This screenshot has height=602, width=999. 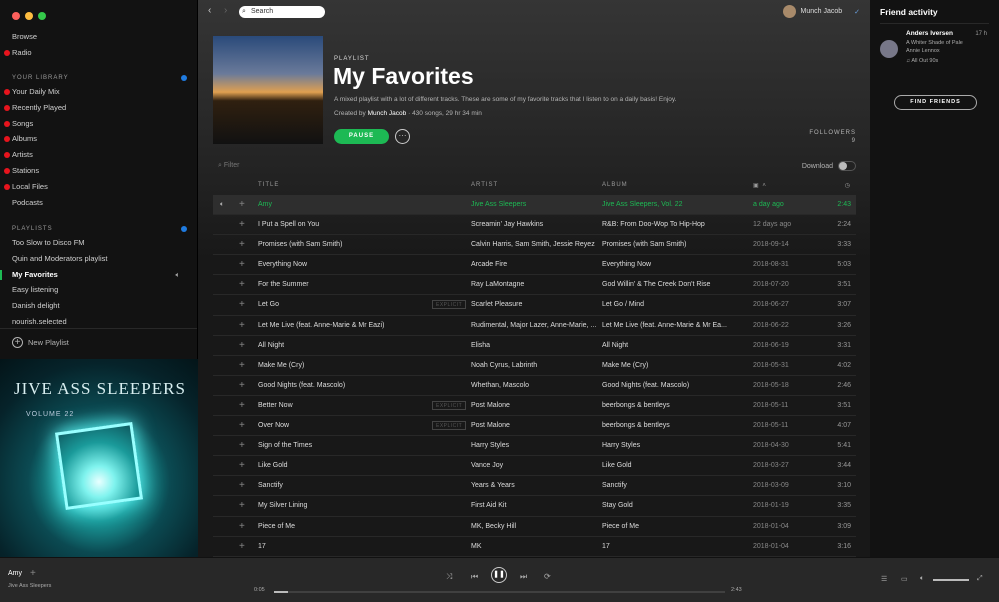 I want to click on track-album: Make Me (Cry), so click(x=674, y=365).